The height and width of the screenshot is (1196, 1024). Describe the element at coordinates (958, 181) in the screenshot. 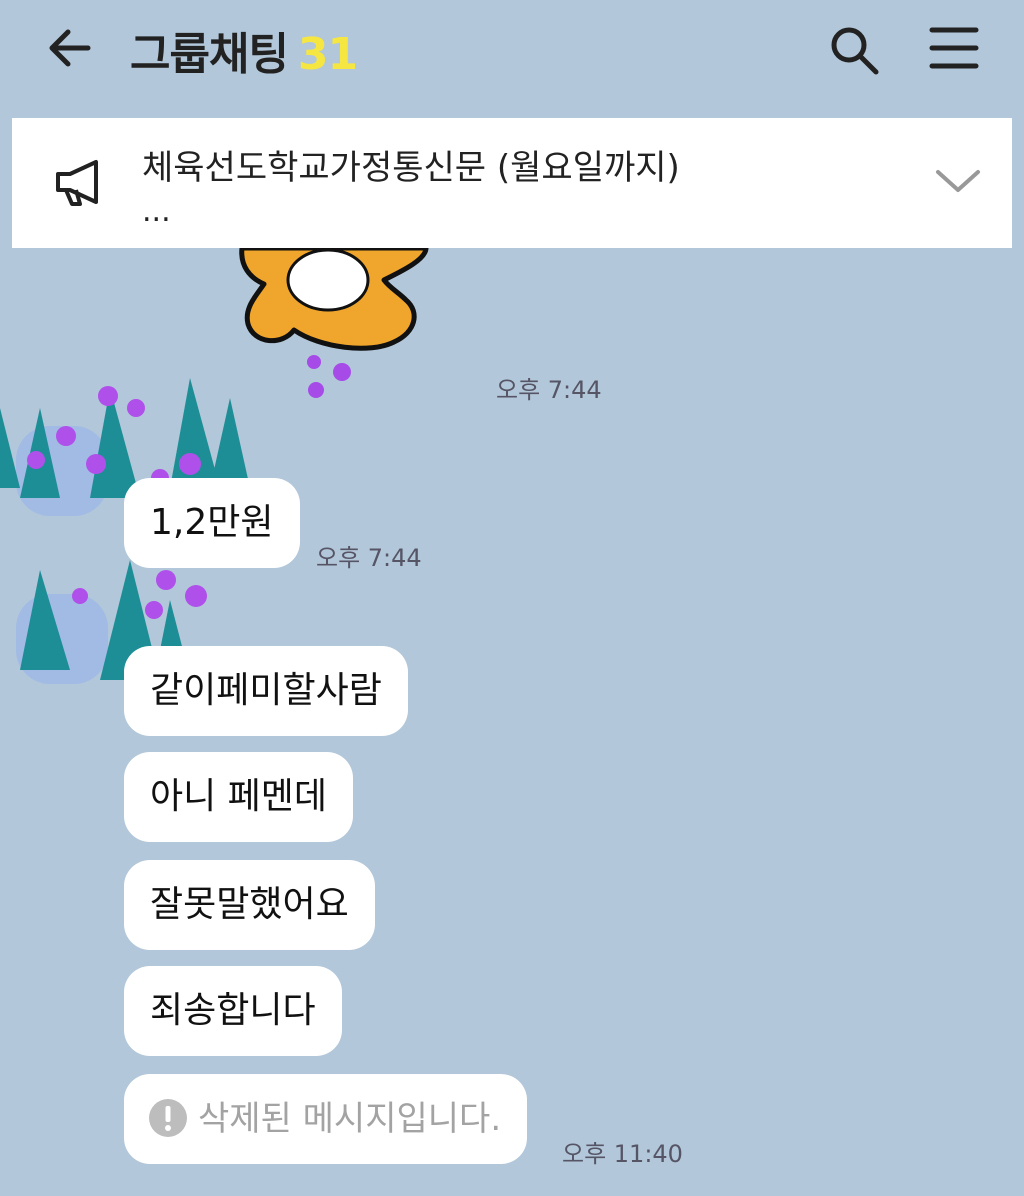

I see `chevron-down-icon` at that location.